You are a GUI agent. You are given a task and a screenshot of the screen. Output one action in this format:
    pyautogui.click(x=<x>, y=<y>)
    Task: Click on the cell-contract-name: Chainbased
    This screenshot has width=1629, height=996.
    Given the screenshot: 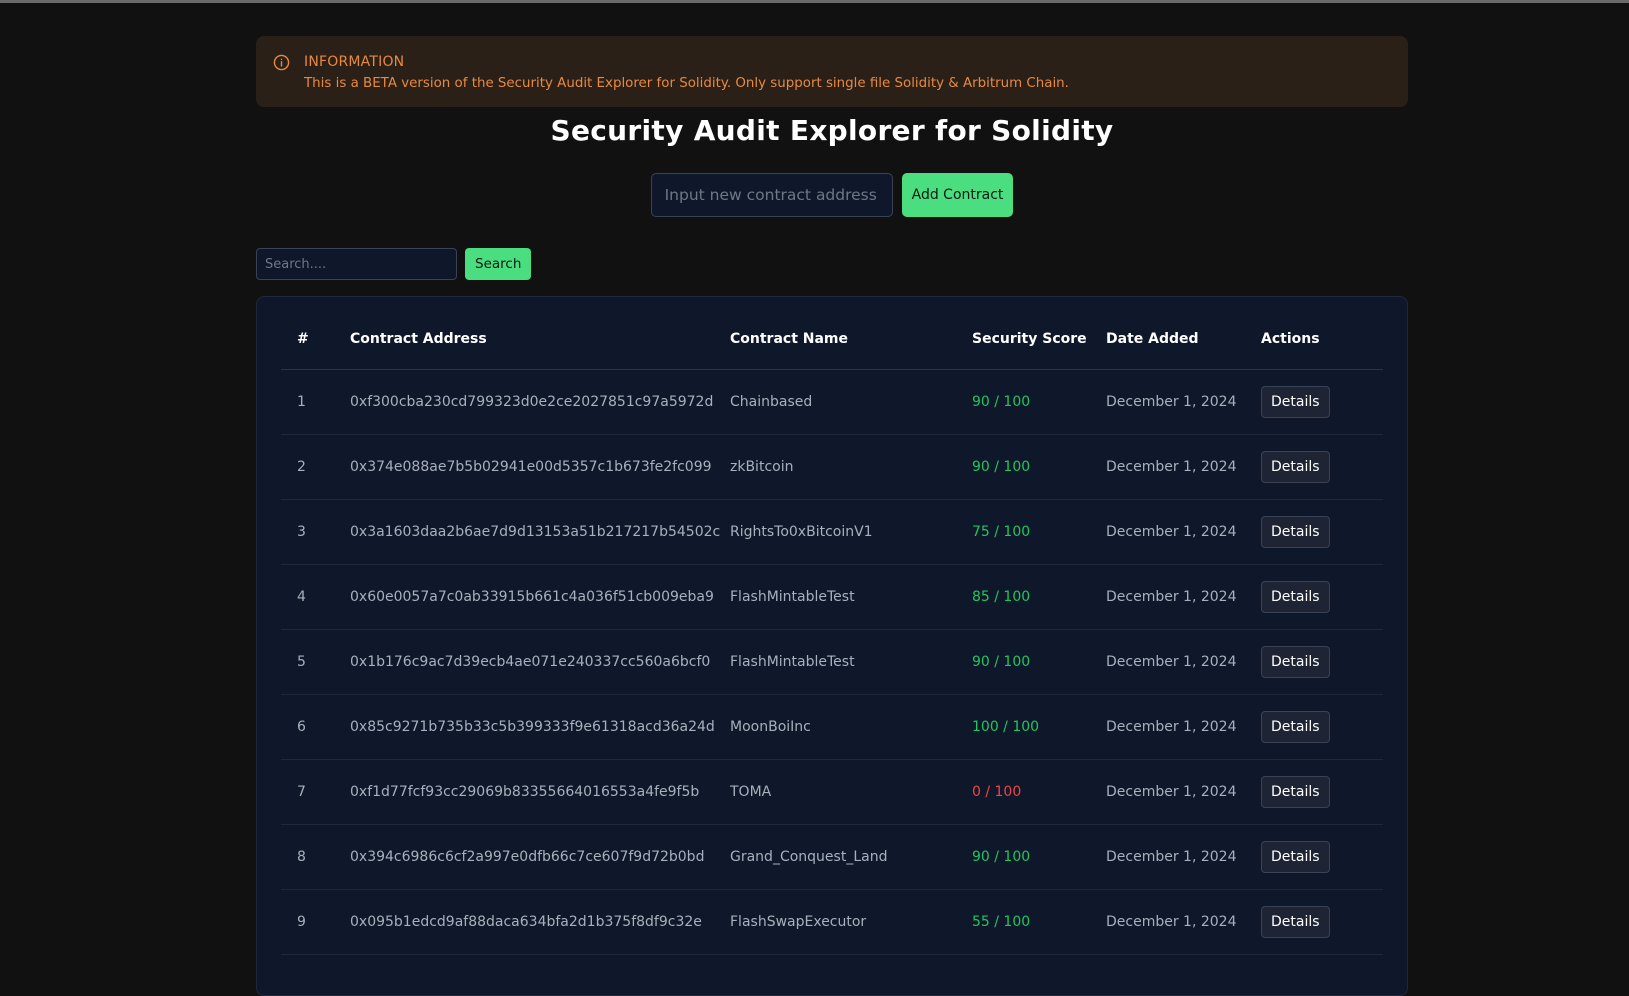 What is the action you would take?
    pyautogui.click(x=851, y=402)
    